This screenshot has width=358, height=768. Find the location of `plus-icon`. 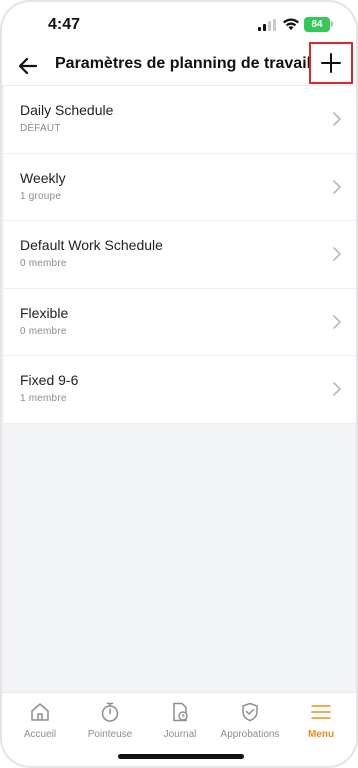

plus-icon is located at coordinates (331, 63).